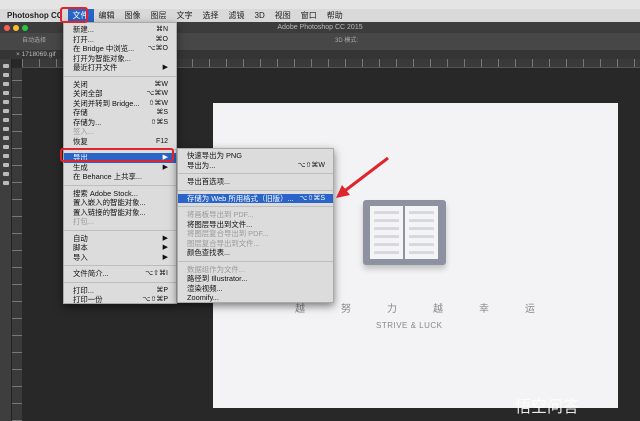 This screenshot has width=640, height=421. I want to click on menu-2: 图像, so click(133, 15).